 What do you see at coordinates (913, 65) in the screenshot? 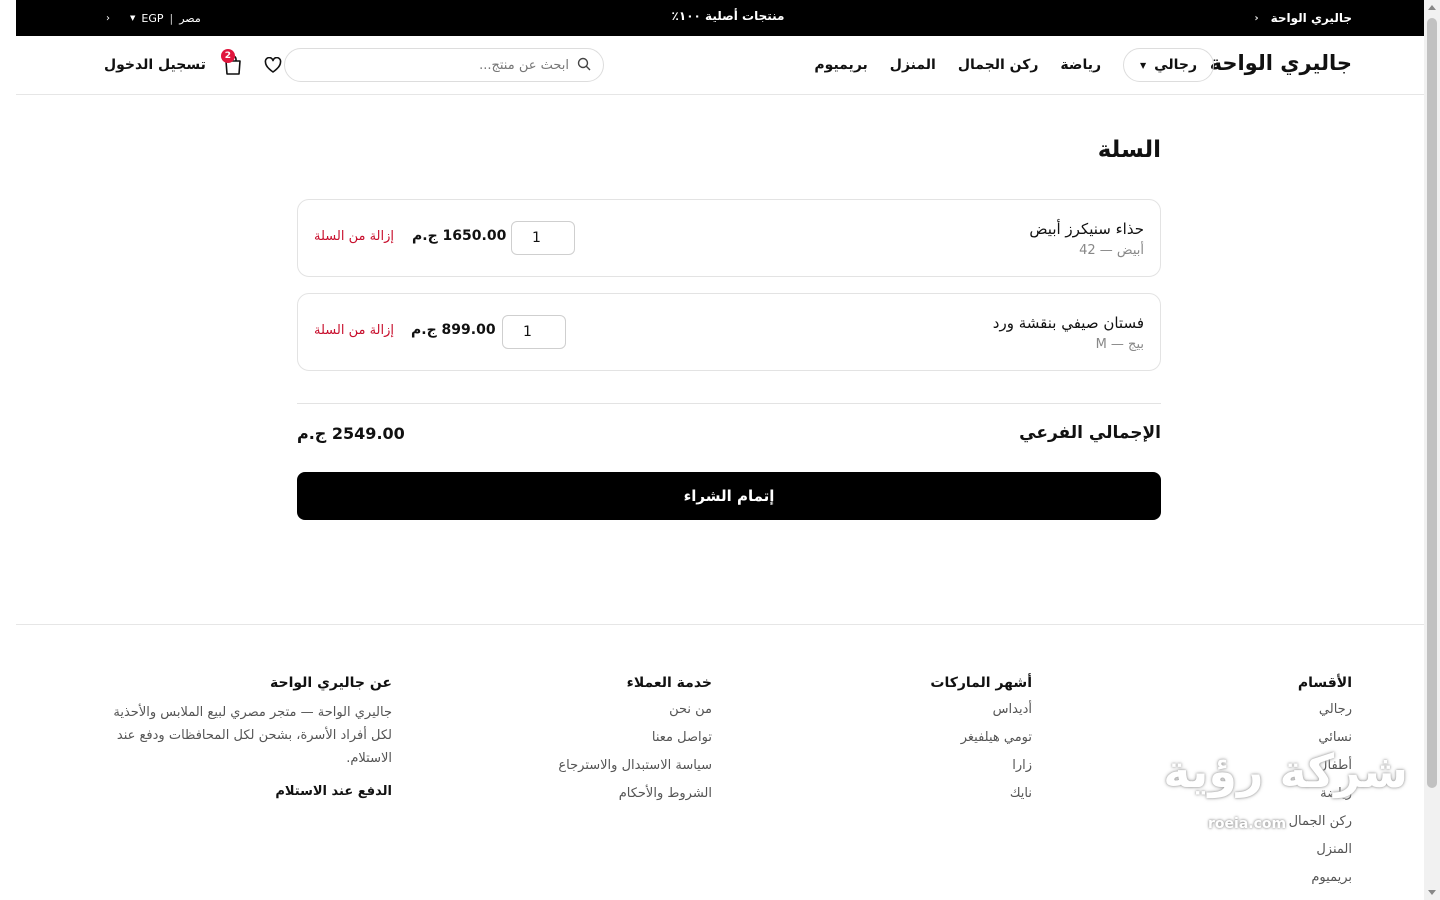
I see `nav-item-home: المنزل` at bounding box center [913, 65].